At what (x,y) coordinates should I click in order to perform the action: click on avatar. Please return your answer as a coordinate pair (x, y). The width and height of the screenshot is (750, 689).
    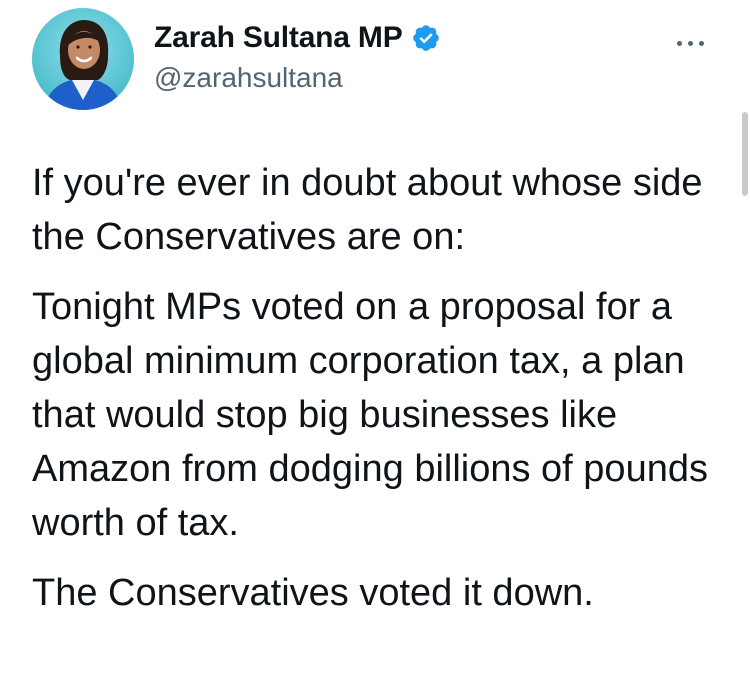
    Looking at the image, I should click on (83, 59).